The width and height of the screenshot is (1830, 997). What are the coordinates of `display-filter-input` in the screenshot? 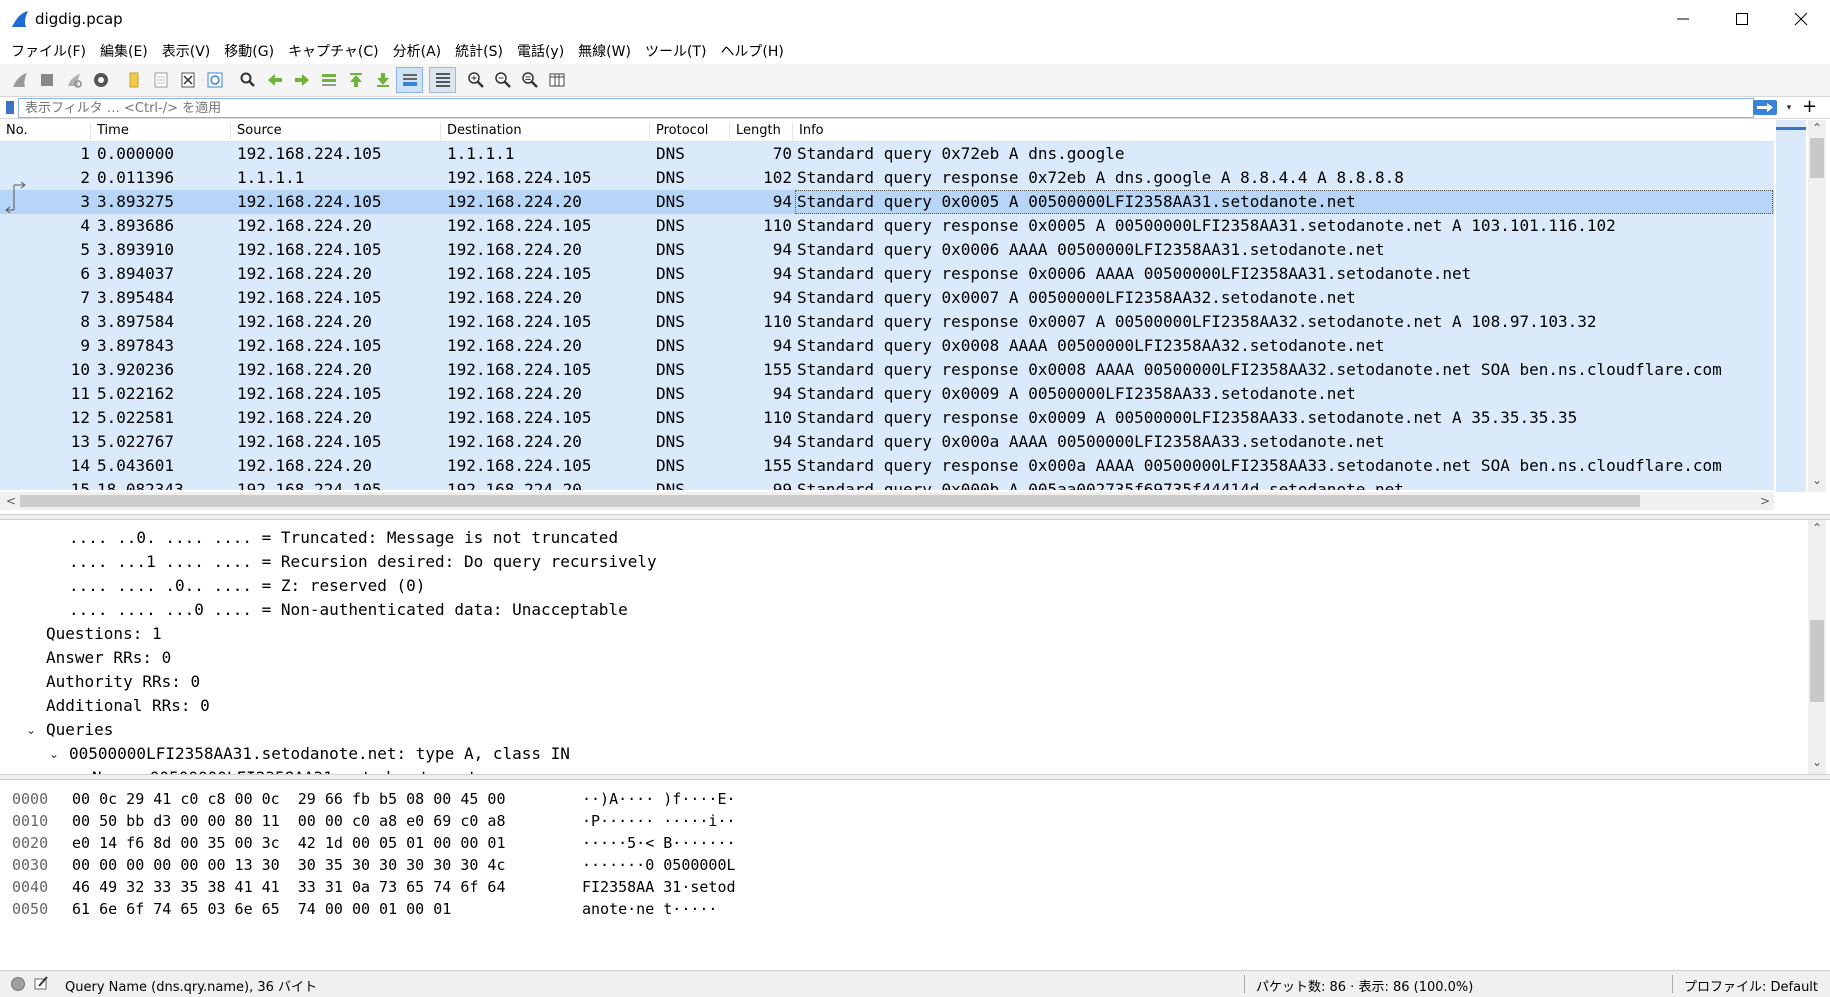 It's located at (886, 108).